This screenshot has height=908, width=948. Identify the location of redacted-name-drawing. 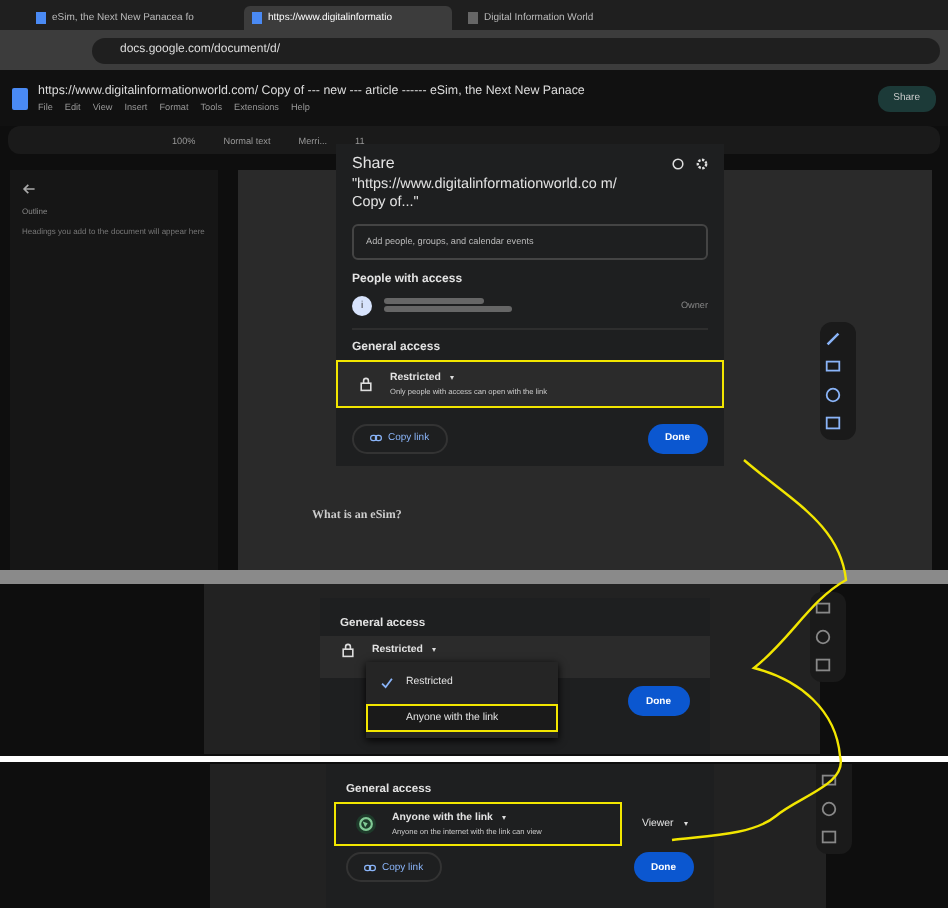
(448, 305).